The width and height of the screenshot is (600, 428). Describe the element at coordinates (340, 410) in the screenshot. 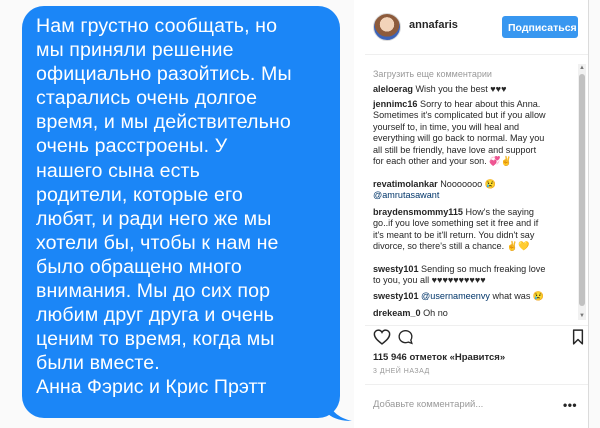

I see `bubble-tail` at that location.